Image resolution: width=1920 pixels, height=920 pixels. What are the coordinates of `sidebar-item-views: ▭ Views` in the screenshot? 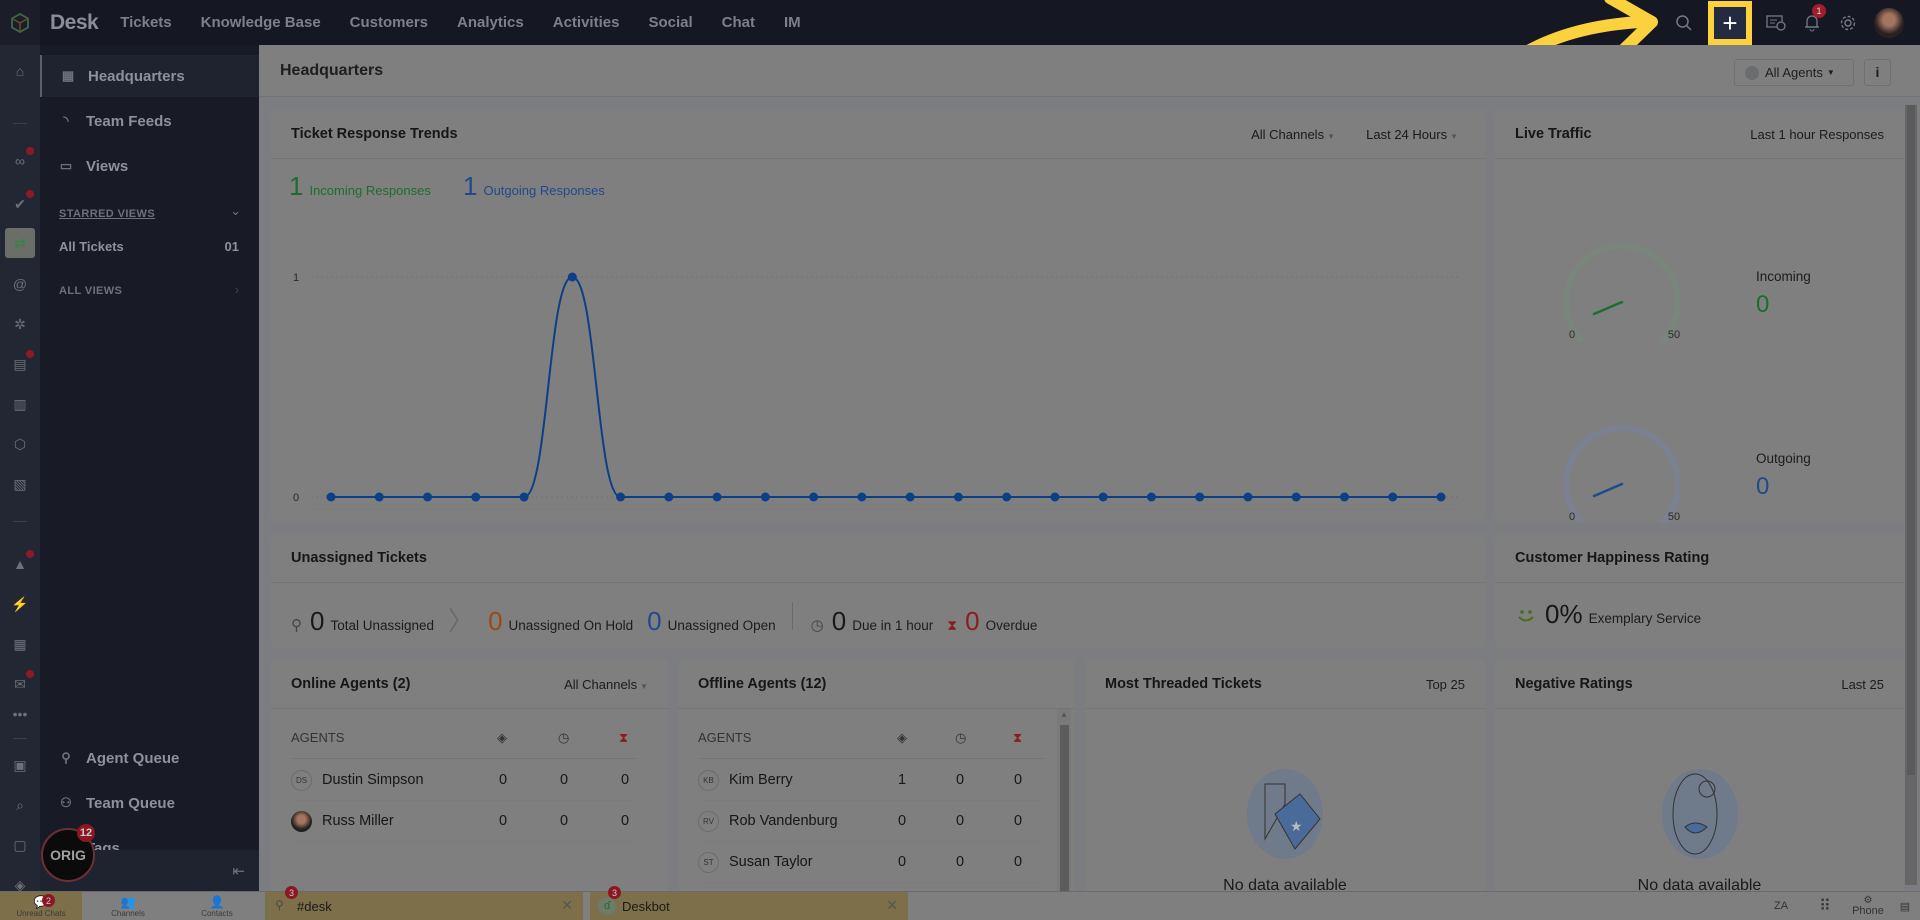 It's located at (149, 166).